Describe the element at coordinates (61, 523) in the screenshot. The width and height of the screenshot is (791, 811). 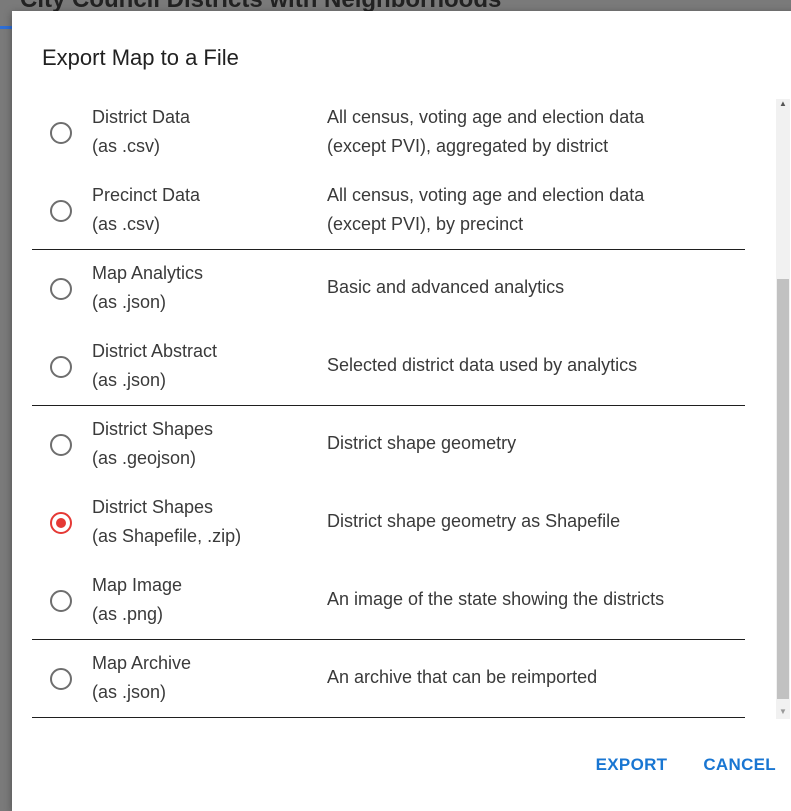
I see `radio-button-selected` at that location.